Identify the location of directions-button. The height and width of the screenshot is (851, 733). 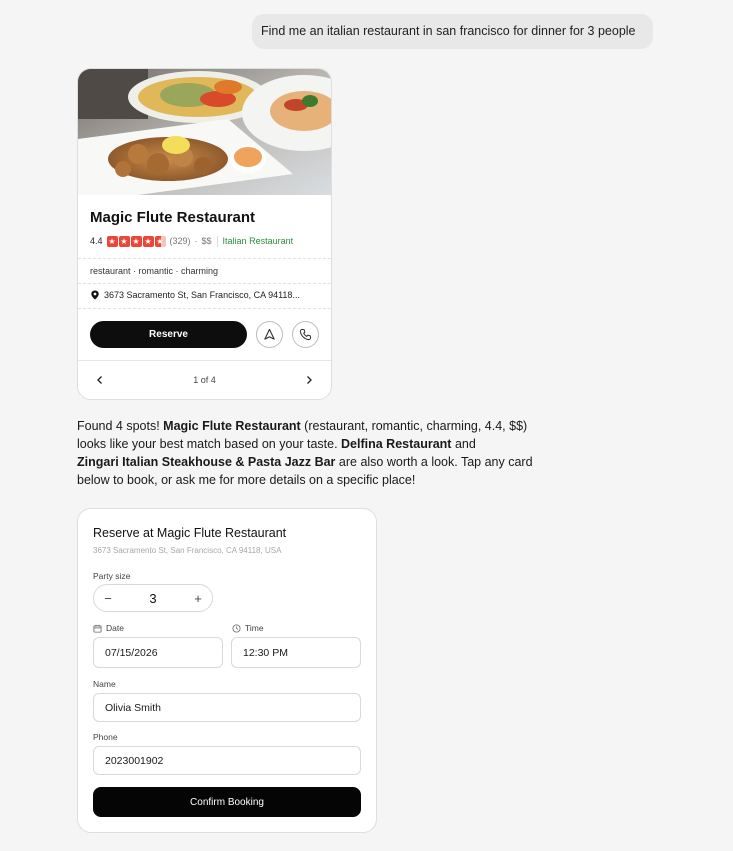
(269, 334).